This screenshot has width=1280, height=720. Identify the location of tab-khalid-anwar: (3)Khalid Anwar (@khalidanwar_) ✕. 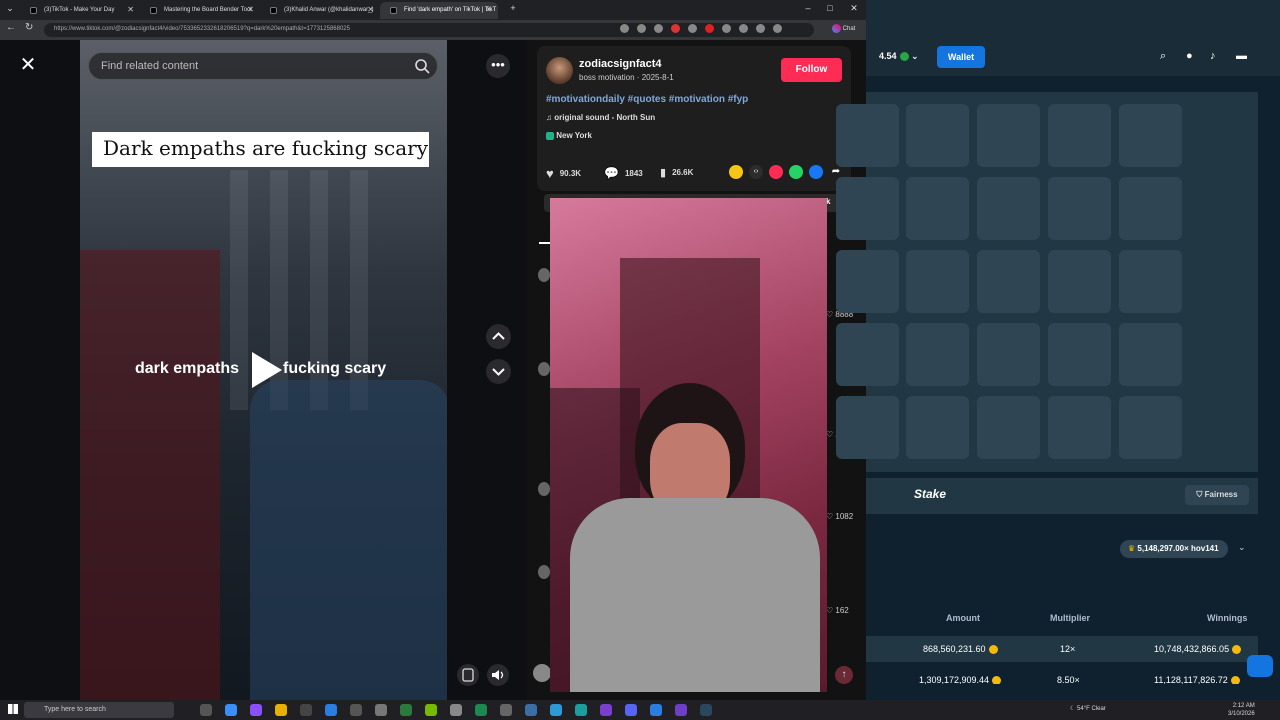
(320, 10).